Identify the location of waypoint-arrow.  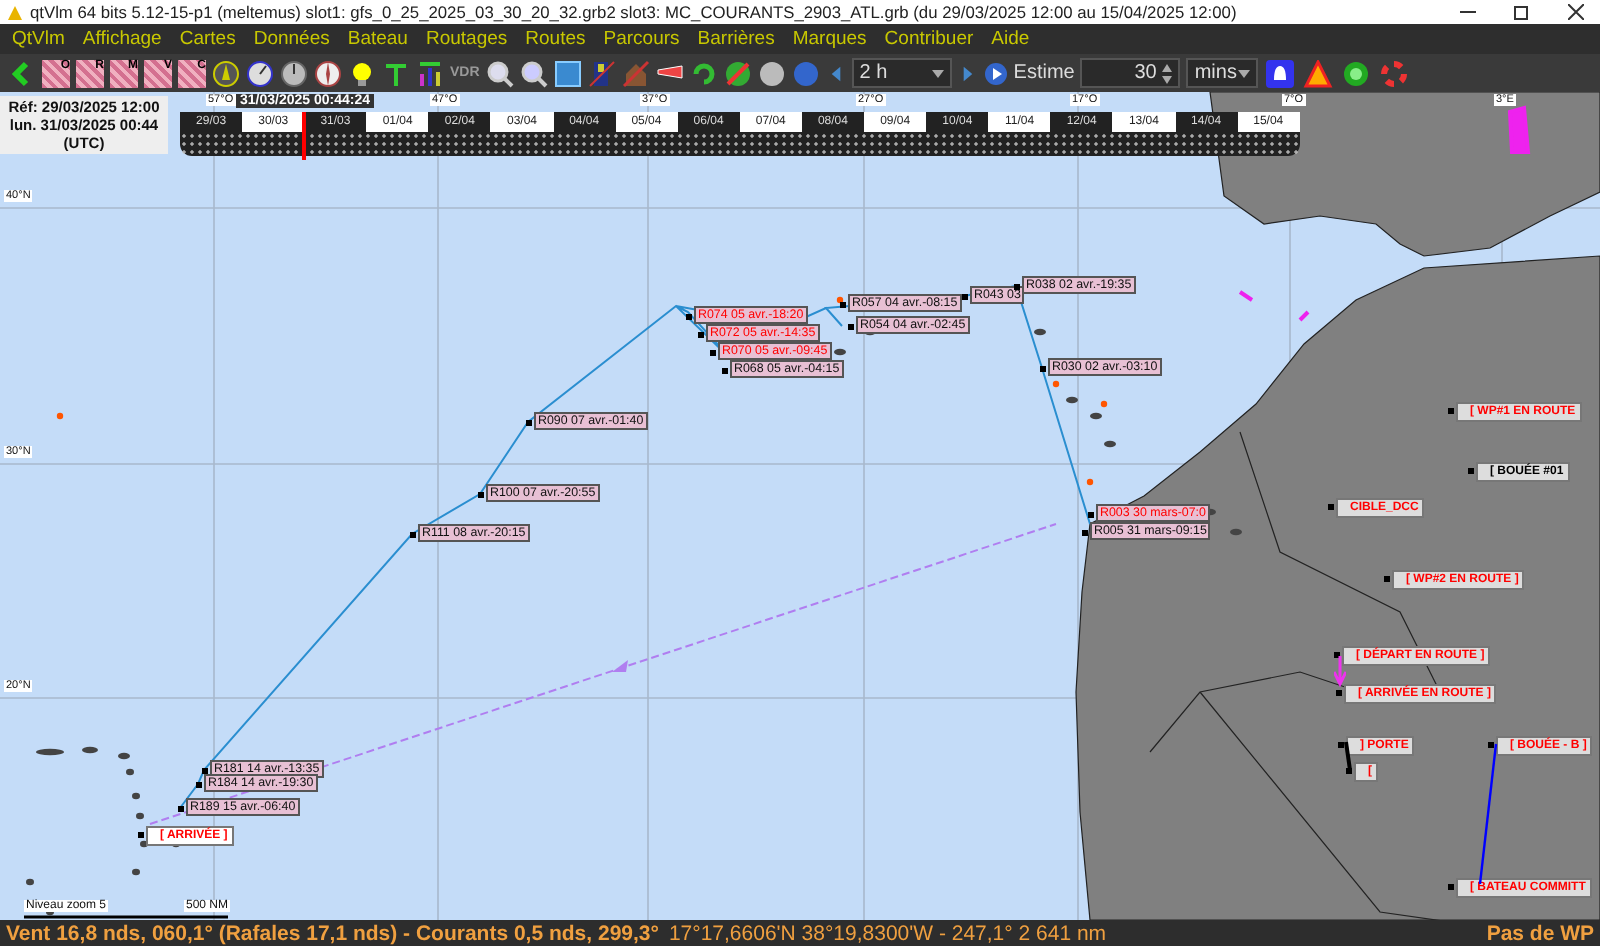
(1340, 672).